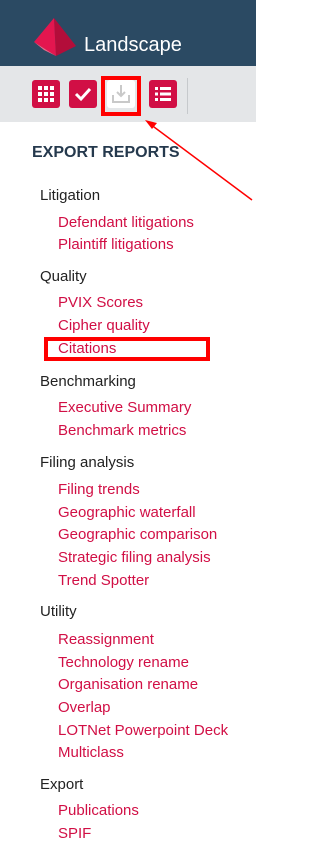 Image resolution: width=320 pixels, height=856 pixels. What do you see at coordinates (122, 431) in the screenshot?
I see `report-link-benchmark-metrics: Benchmark metrics` at bounding box center [122, 431].